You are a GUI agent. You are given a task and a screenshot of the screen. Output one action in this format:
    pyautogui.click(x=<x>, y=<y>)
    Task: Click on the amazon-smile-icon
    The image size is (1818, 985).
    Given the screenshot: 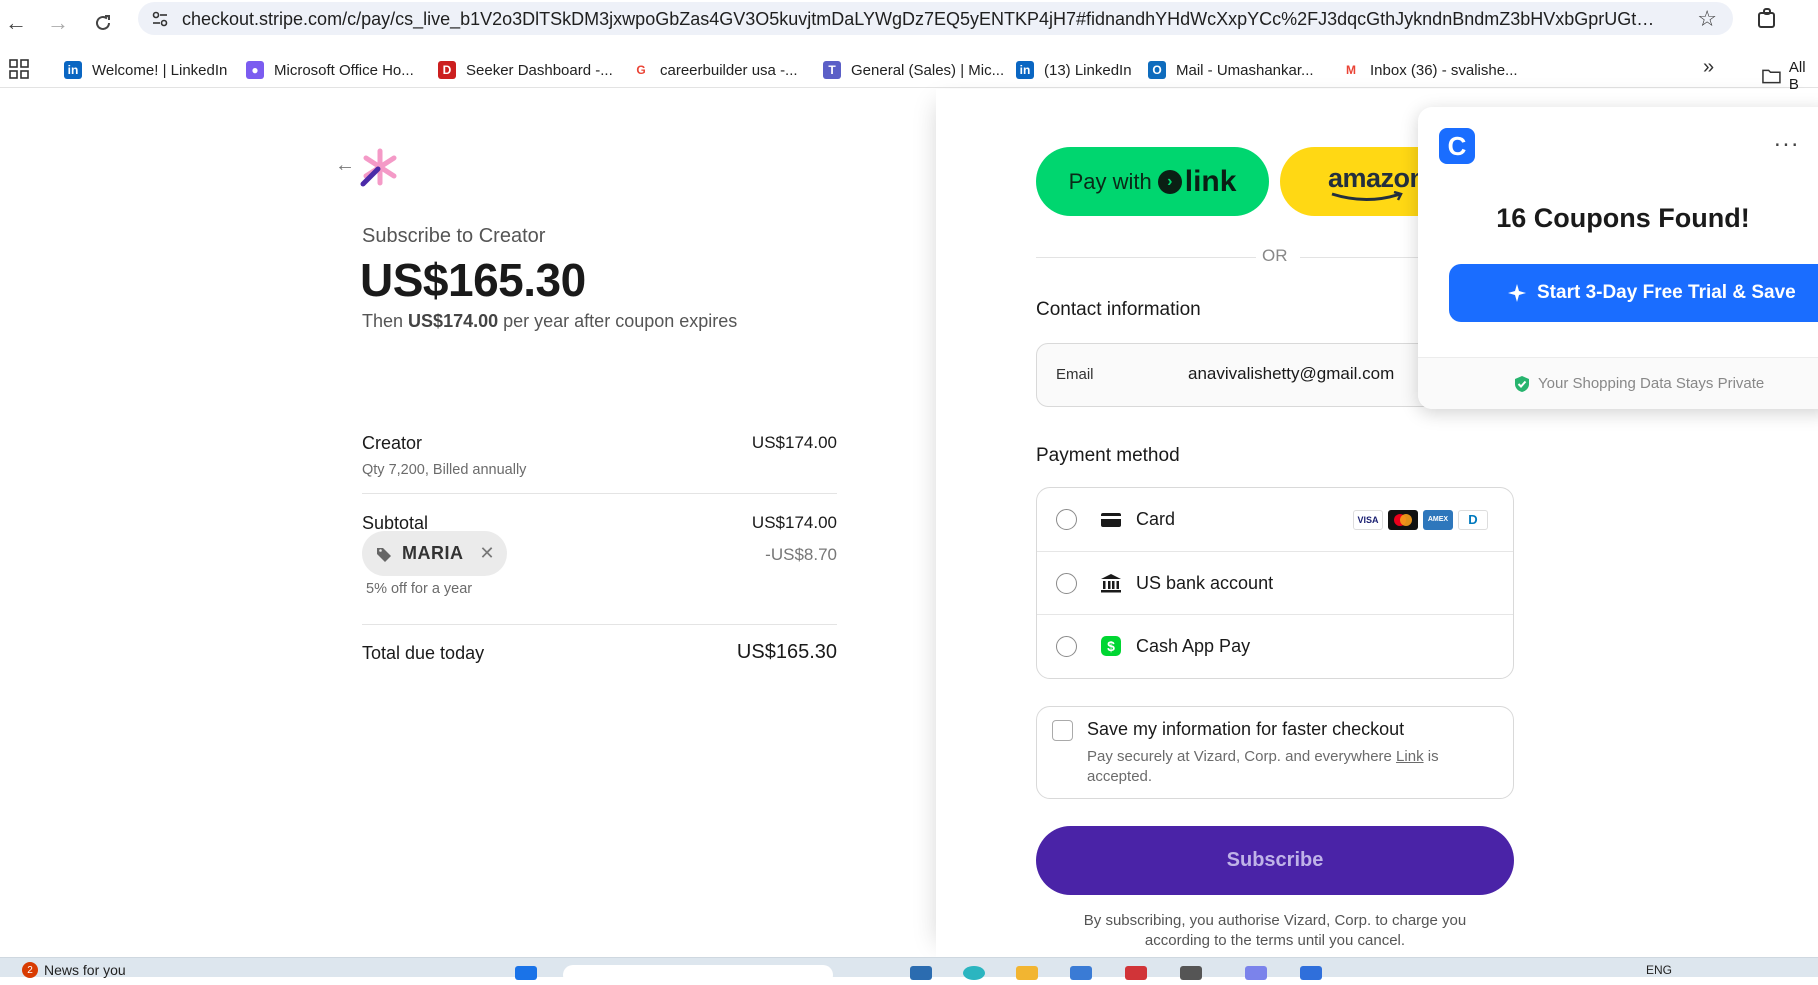 What is the action you would take?
    pyautogui.click(x=1367, y=196)
    